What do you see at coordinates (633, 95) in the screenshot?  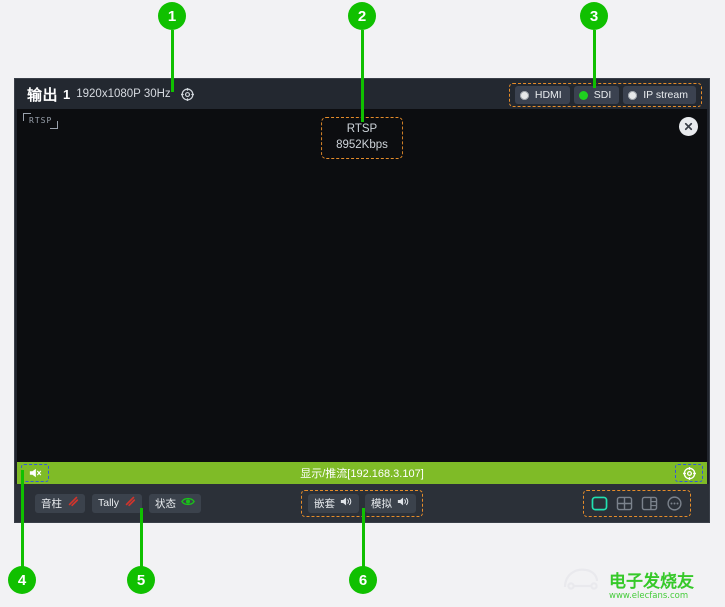 I see `radio-dot-ip-stream` at bounding box center [633, 95].